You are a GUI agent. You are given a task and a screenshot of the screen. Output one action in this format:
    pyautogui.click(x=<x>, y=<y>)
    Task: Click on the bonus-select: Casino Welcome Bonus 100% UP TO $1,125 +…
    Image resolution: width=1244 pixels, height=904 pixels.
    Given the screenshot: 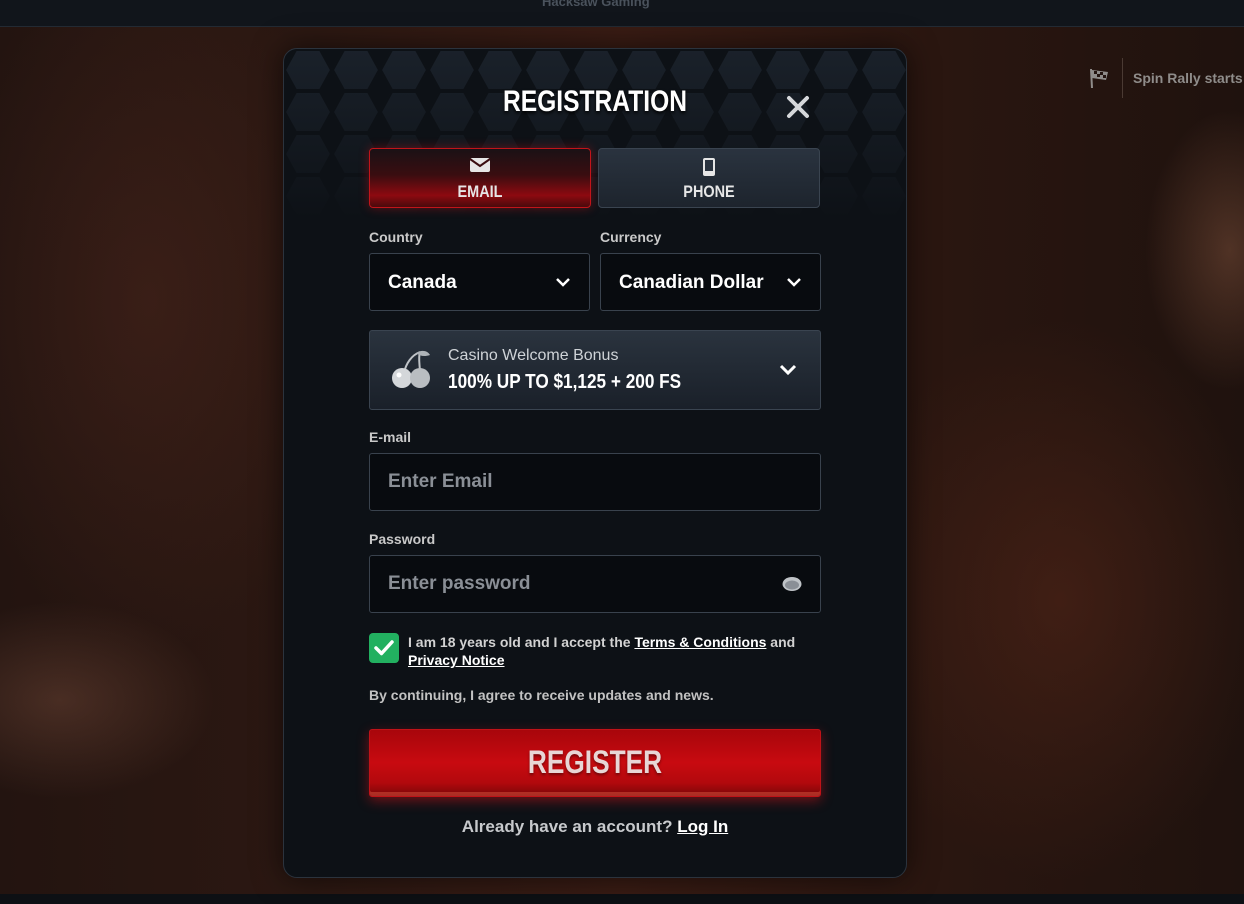 What is the action you would take?
    pyautogui.click(x=595, y=370)
    